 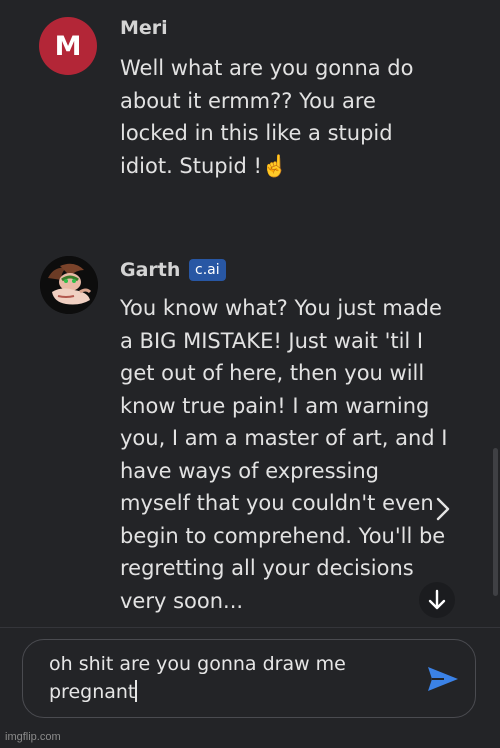 I want to click on scroll-down-button, so click(x=437, y=600).